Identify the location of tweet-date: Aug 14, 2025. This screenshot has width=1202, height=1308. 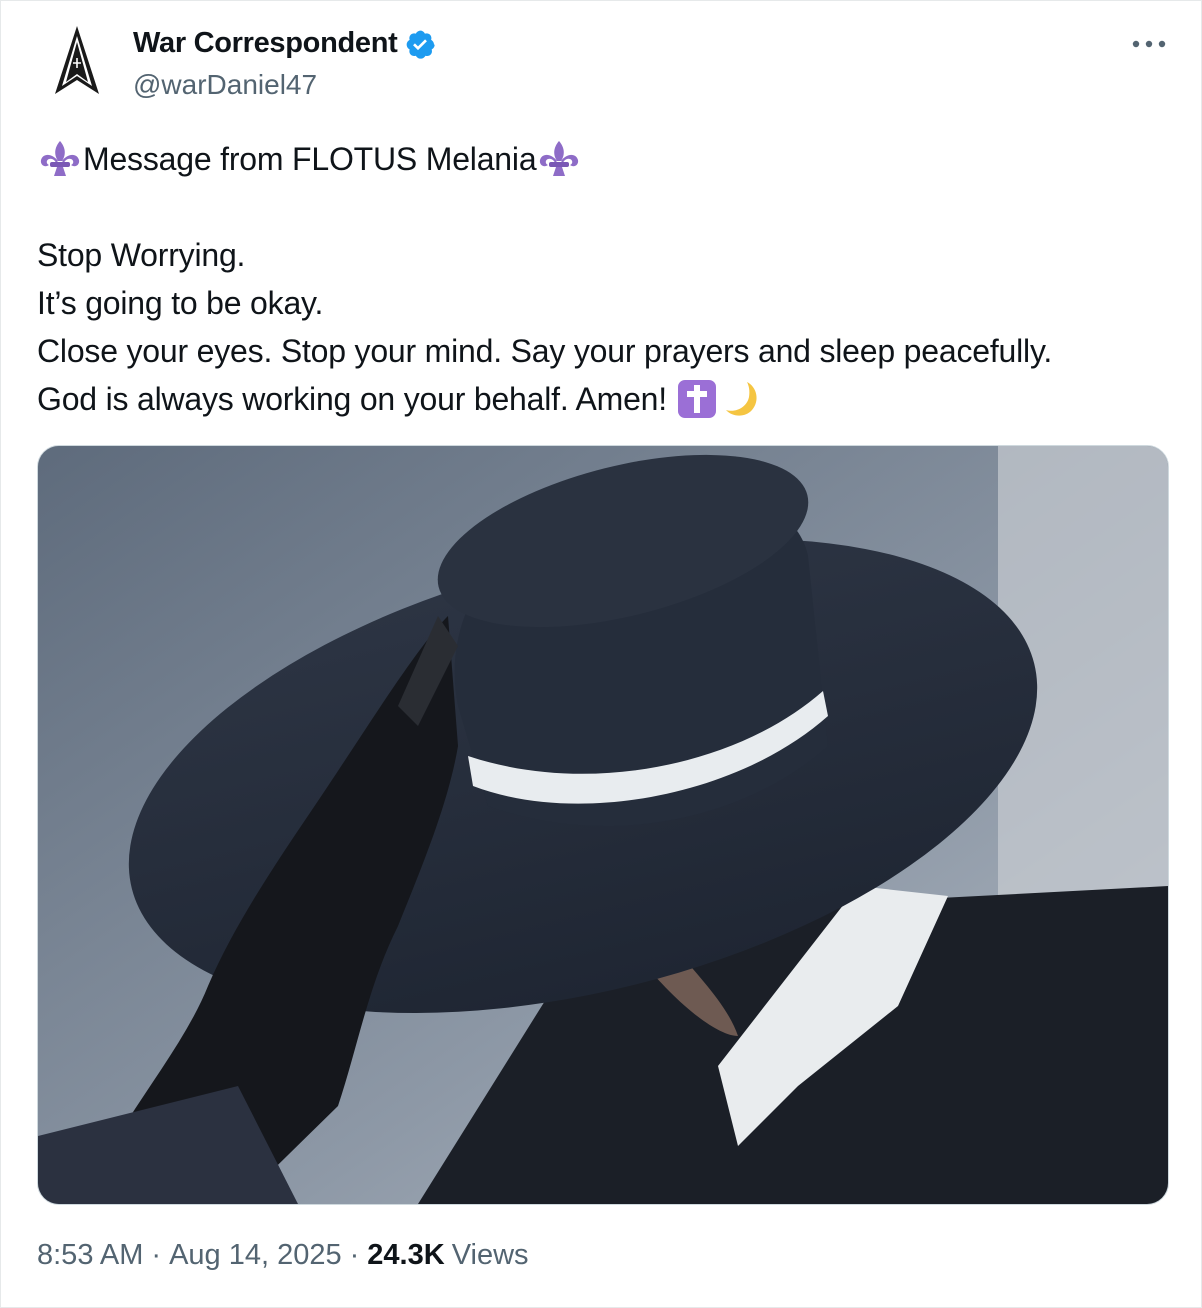
(255, 1255).